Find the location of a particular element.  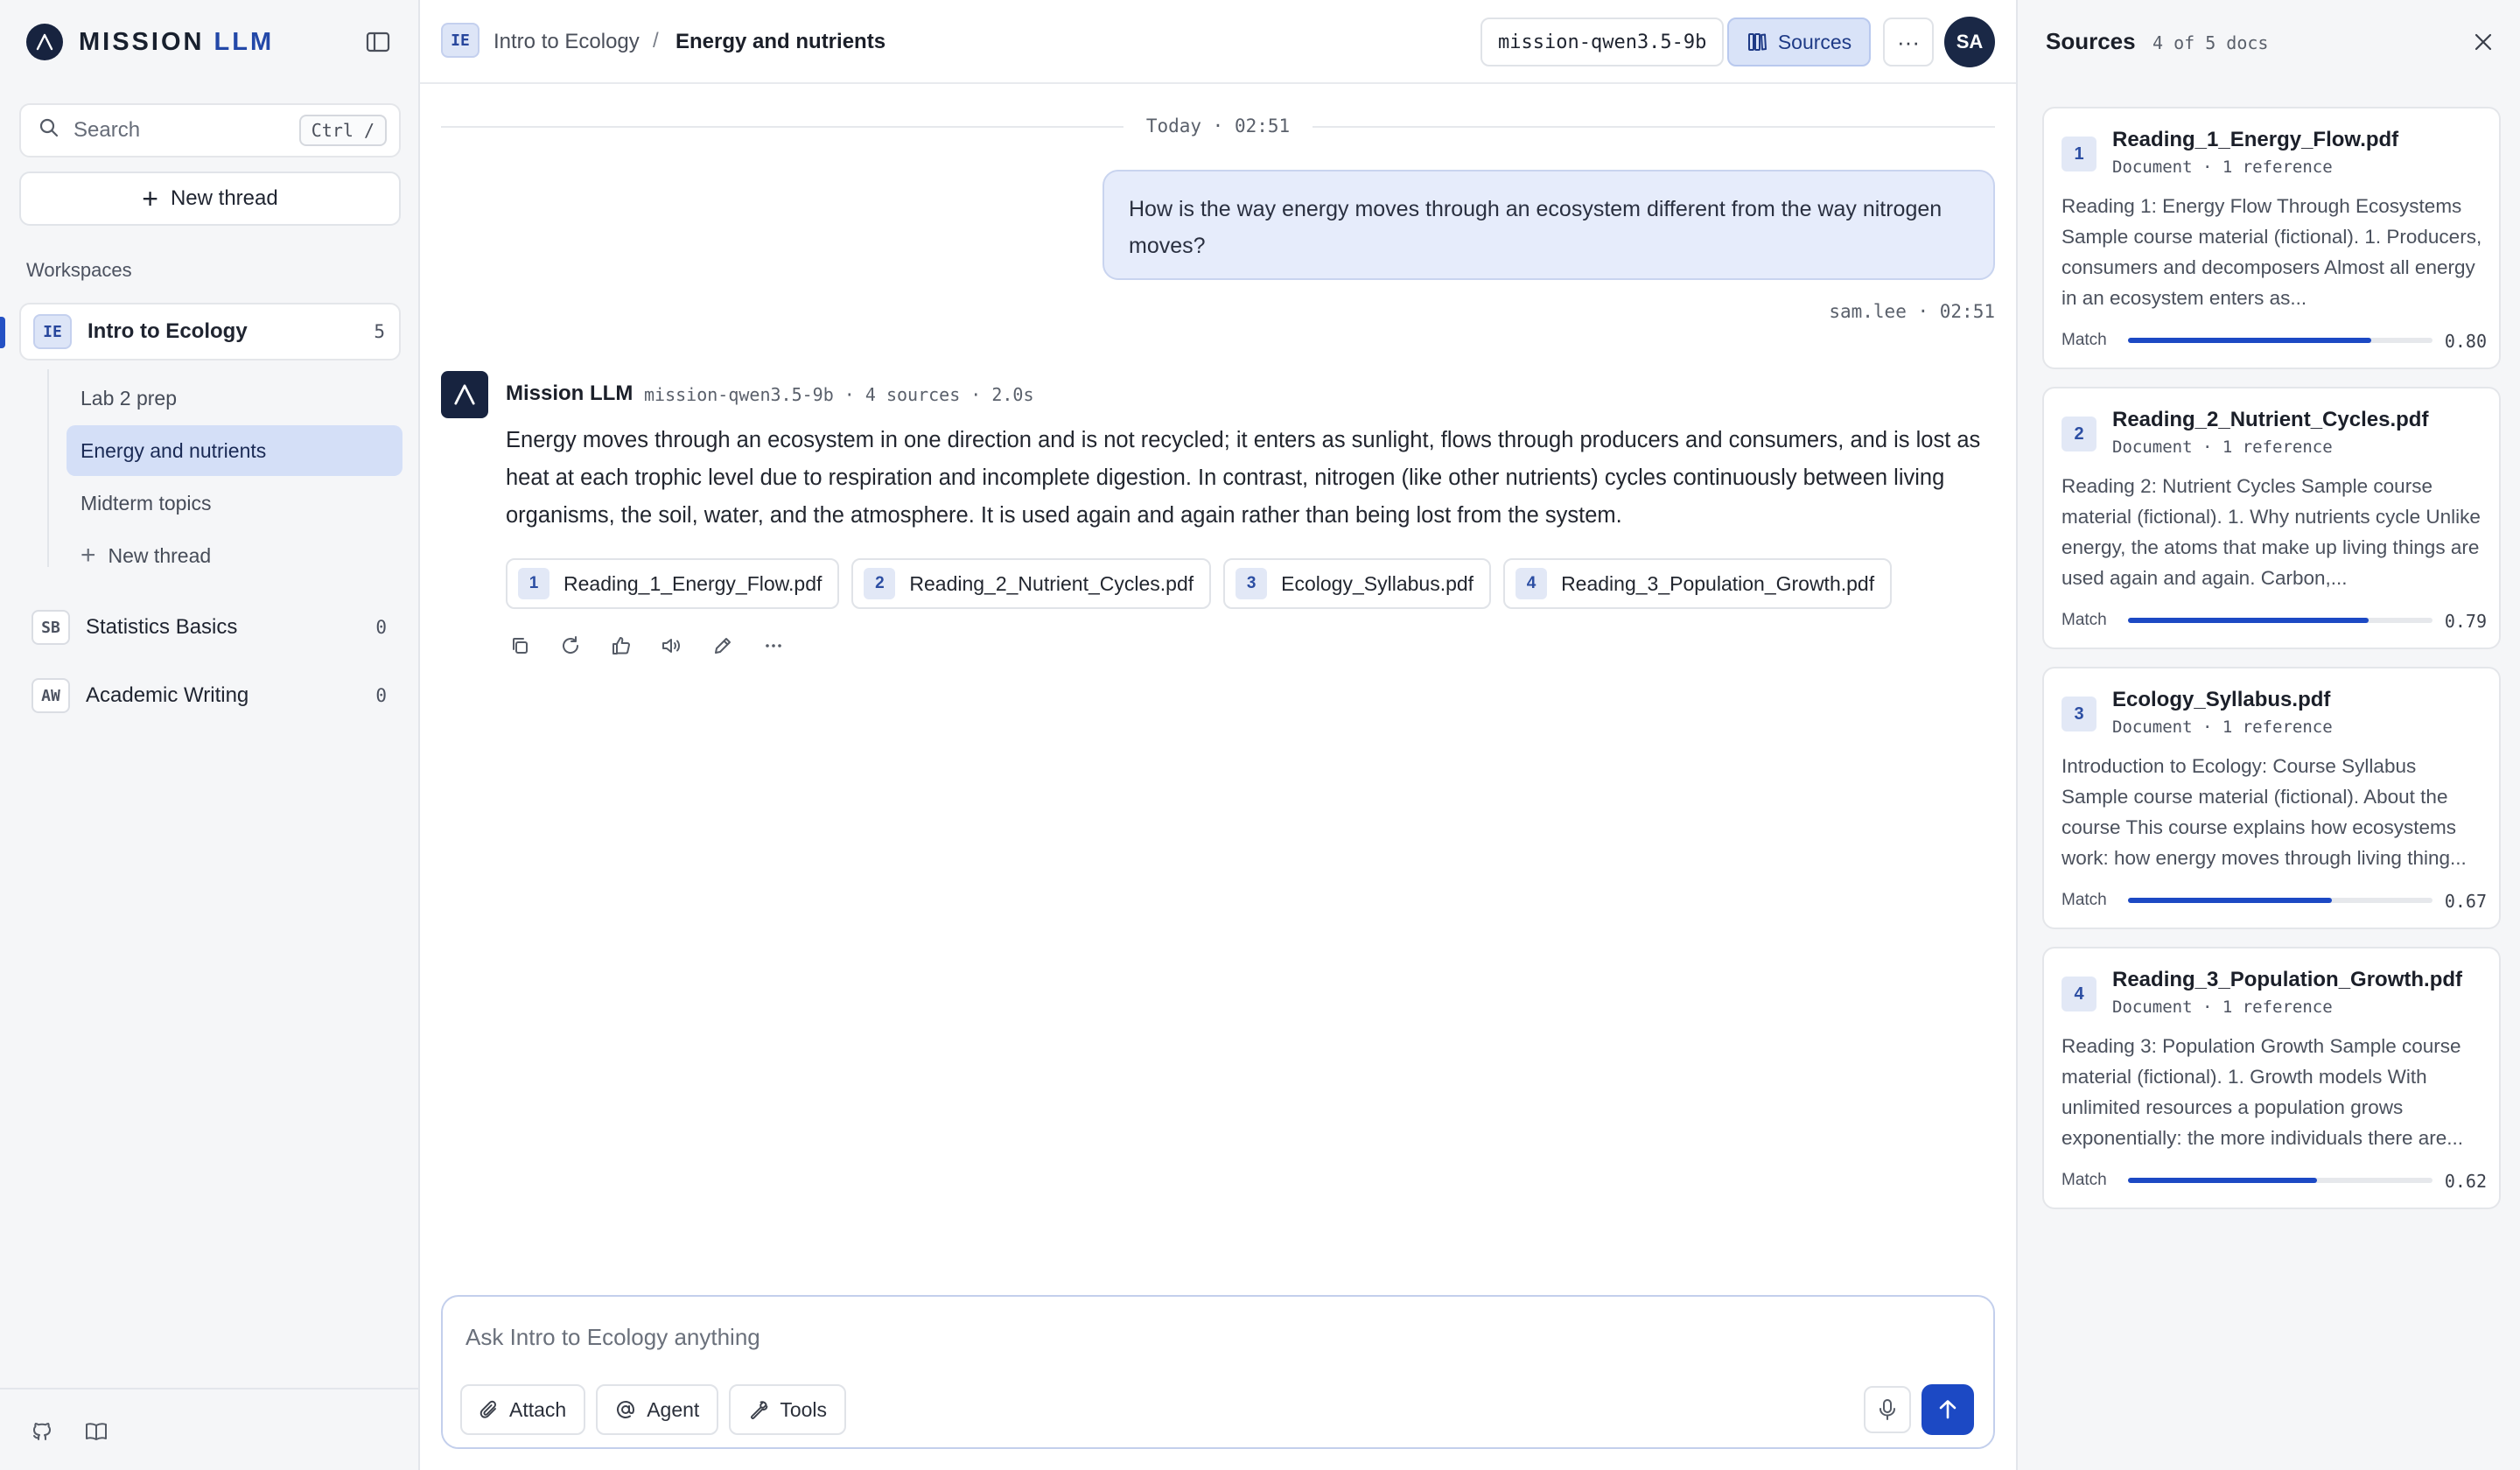

match-value: 0.79 is located at coordinates (2465, 621).